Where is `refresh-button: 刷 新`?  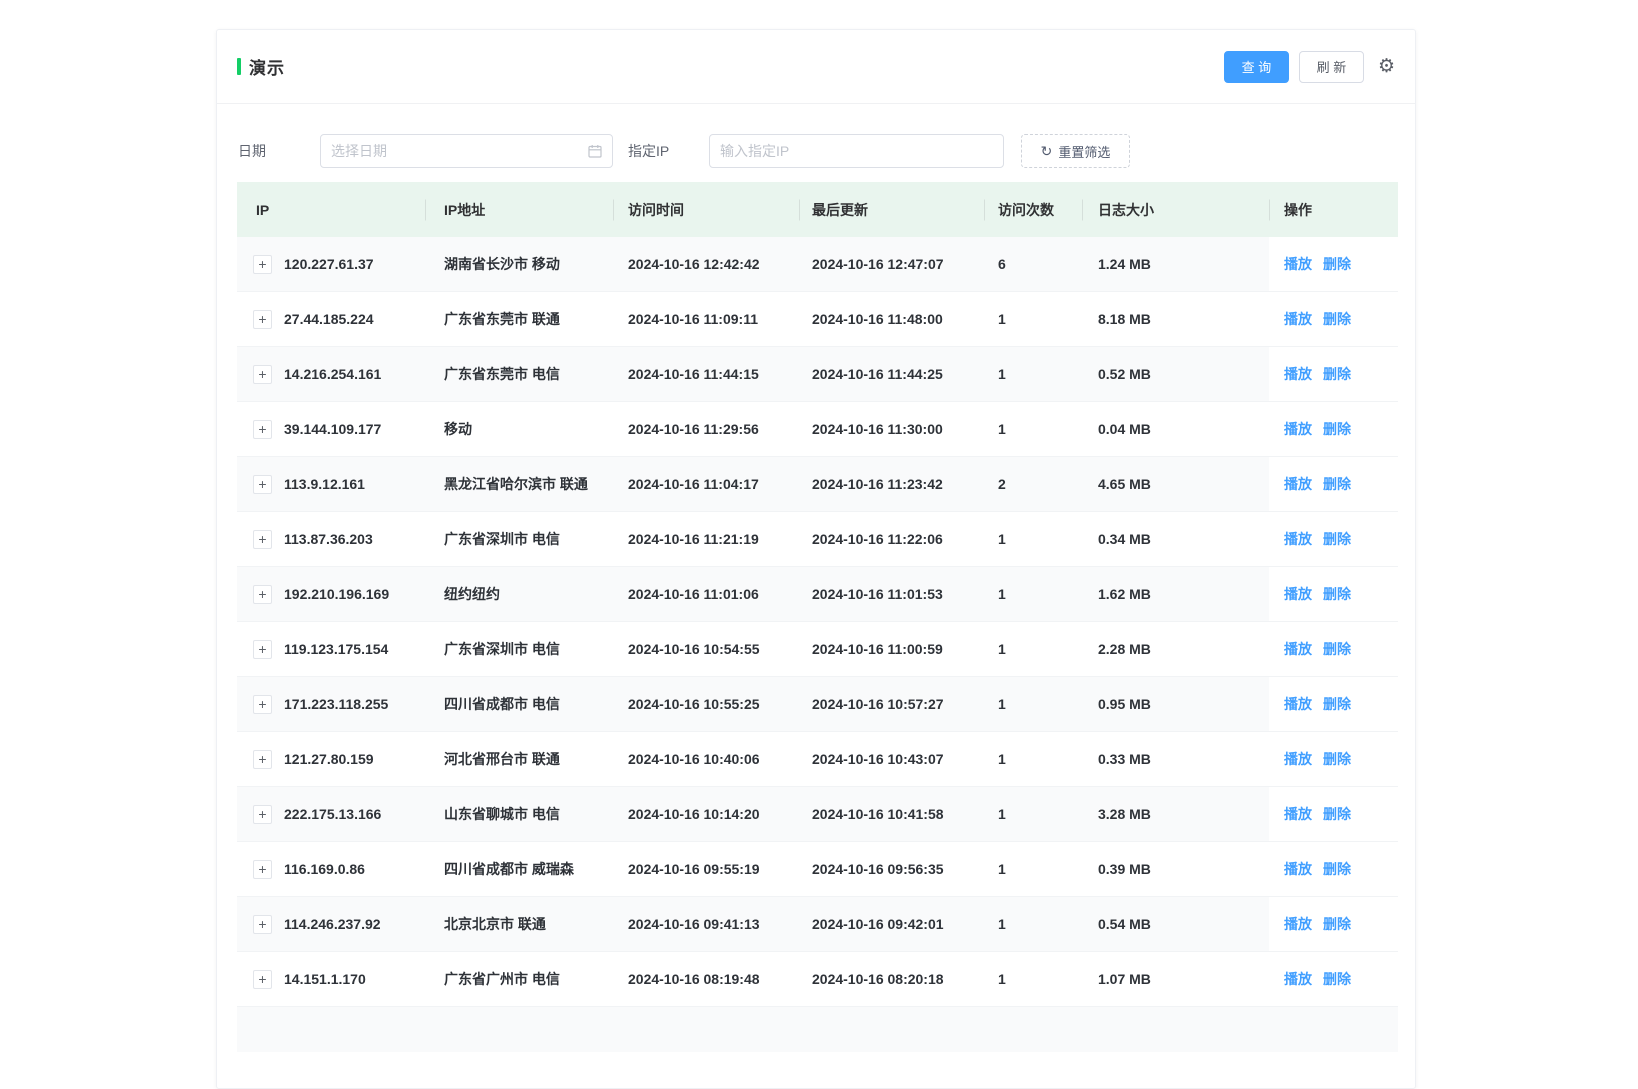
refresh-button: 刷 新 is located at coordinates (1331, 66).